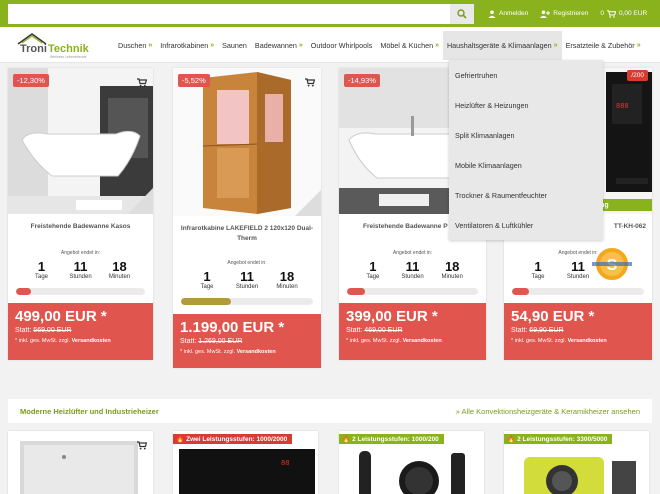 The height and width of the screenshot is (494, 660). I want to click on nav-label: Duschen, so click(132, 45).